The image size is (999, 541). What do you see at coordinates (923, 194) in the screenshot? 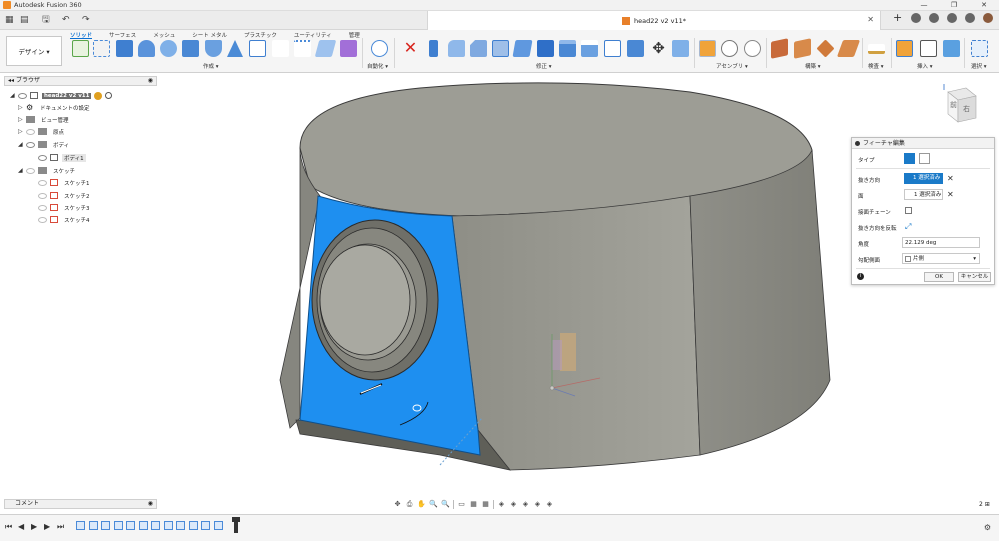
I see `face-select-button: 1 選択済み` at bounding box center [923, 194].